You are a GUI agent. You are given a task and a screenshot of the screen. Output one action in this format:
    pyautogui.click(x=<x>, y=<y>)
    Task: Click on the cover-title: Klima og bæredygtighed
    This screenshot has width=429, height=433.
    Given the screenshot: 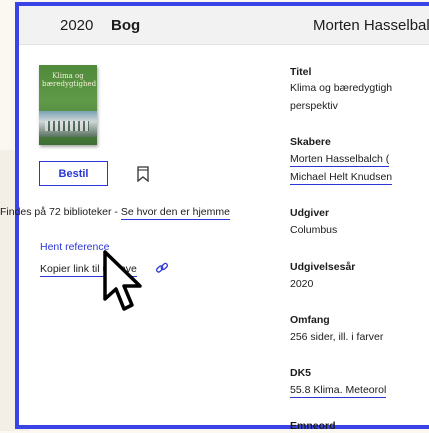 What is the action you would take?
    pyautogui.click(x=69, y=80)
    